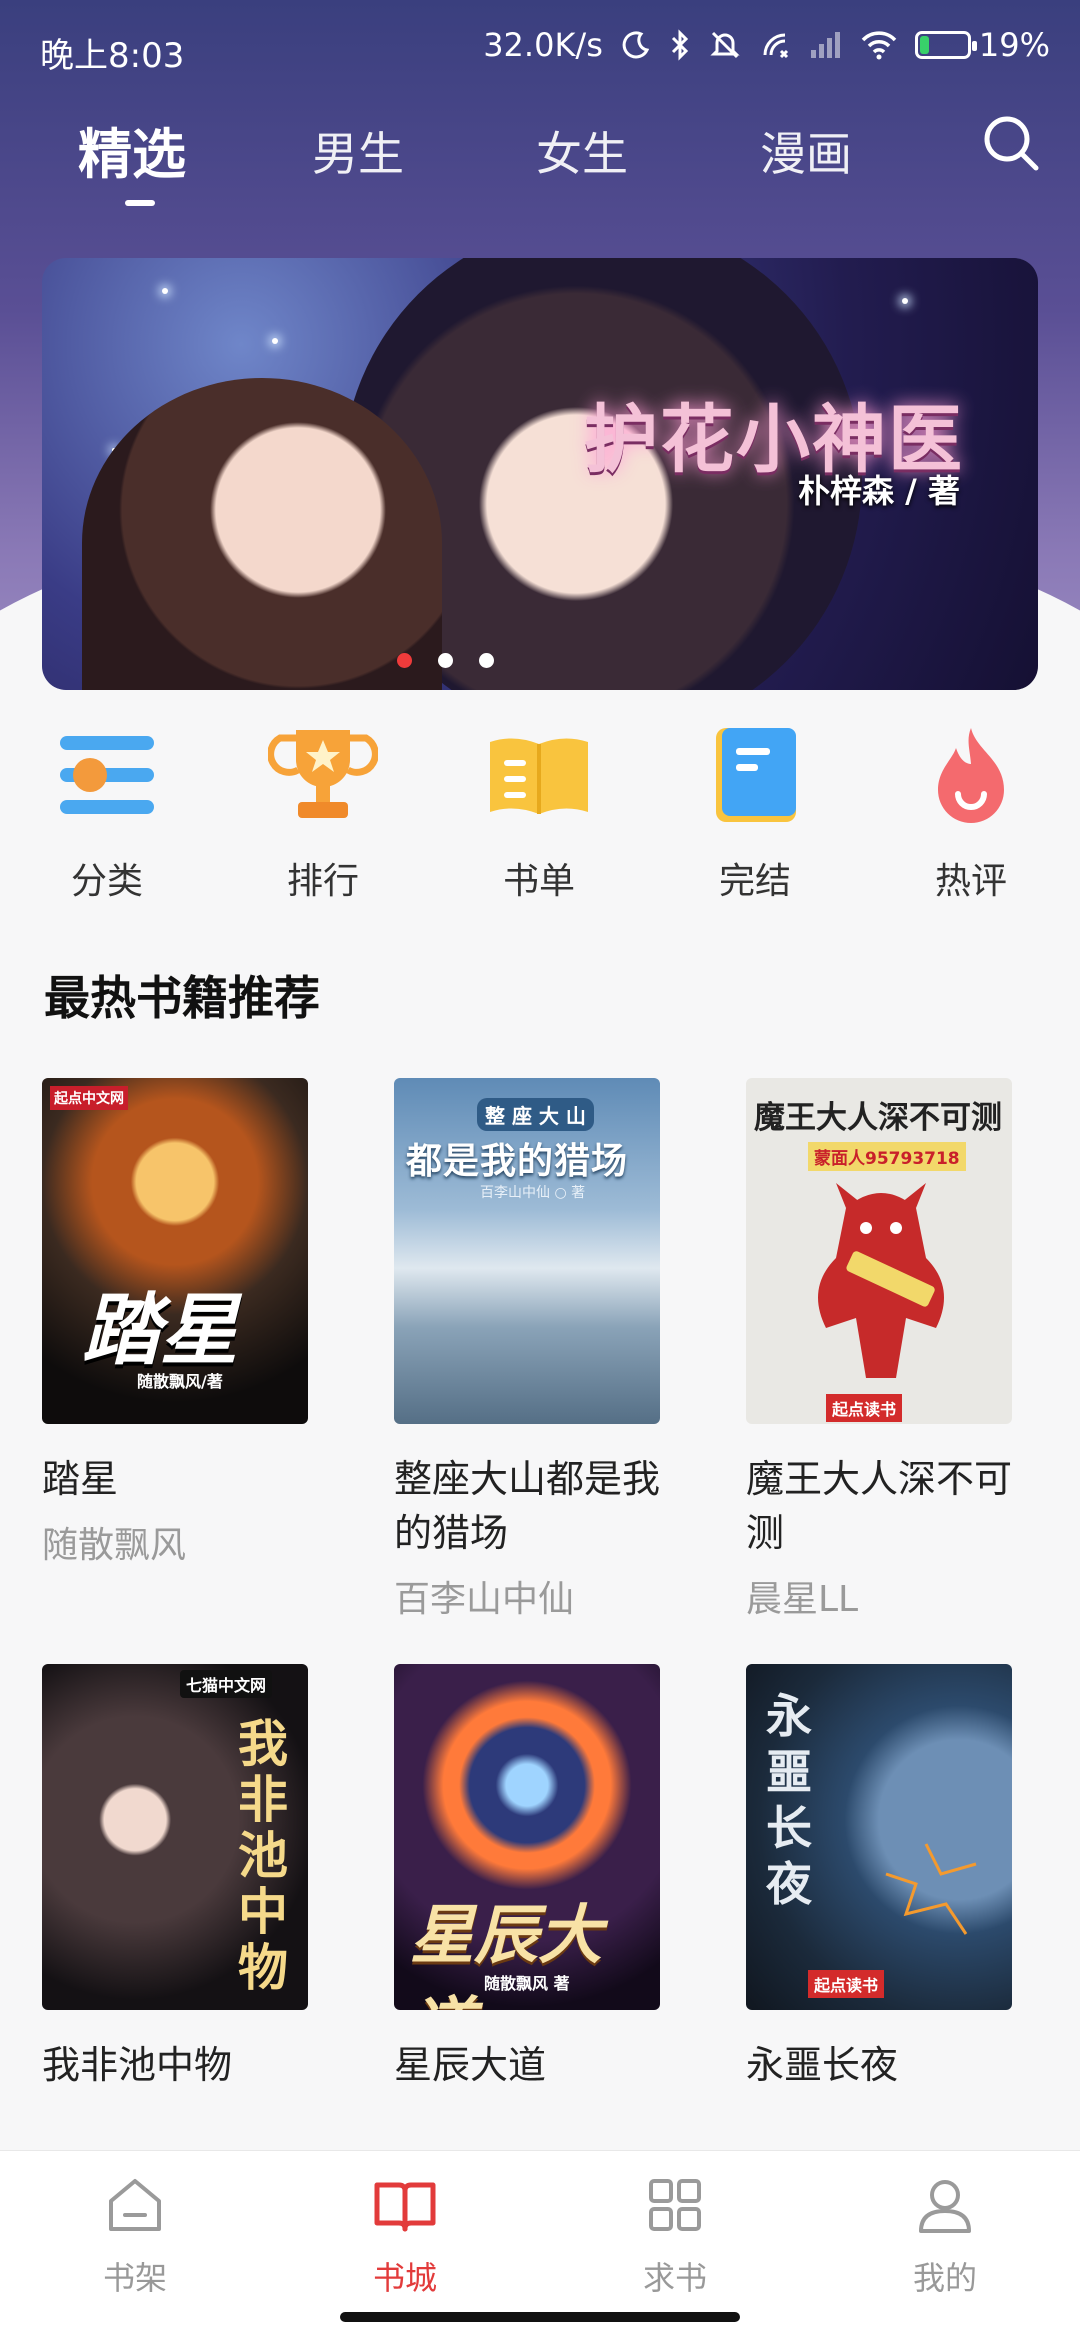  Describe the element at coordinates (140, 203) in the screenshot. I see `tab-indicator` at that location.